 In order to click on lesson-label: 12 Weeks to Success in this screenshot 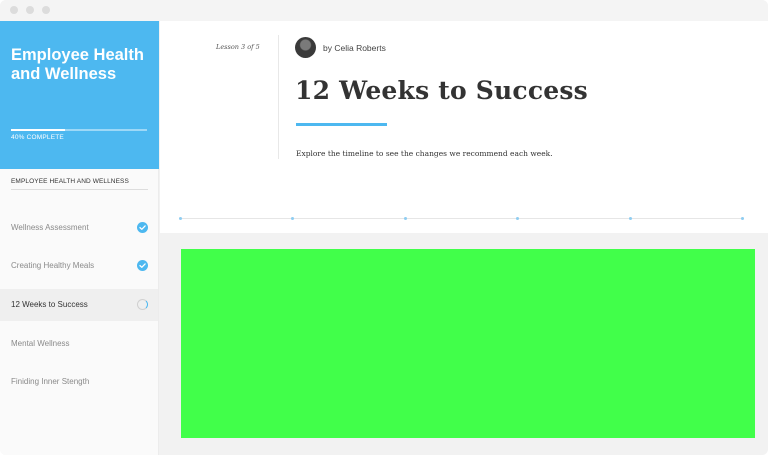, I will do `click(49, 304)`.